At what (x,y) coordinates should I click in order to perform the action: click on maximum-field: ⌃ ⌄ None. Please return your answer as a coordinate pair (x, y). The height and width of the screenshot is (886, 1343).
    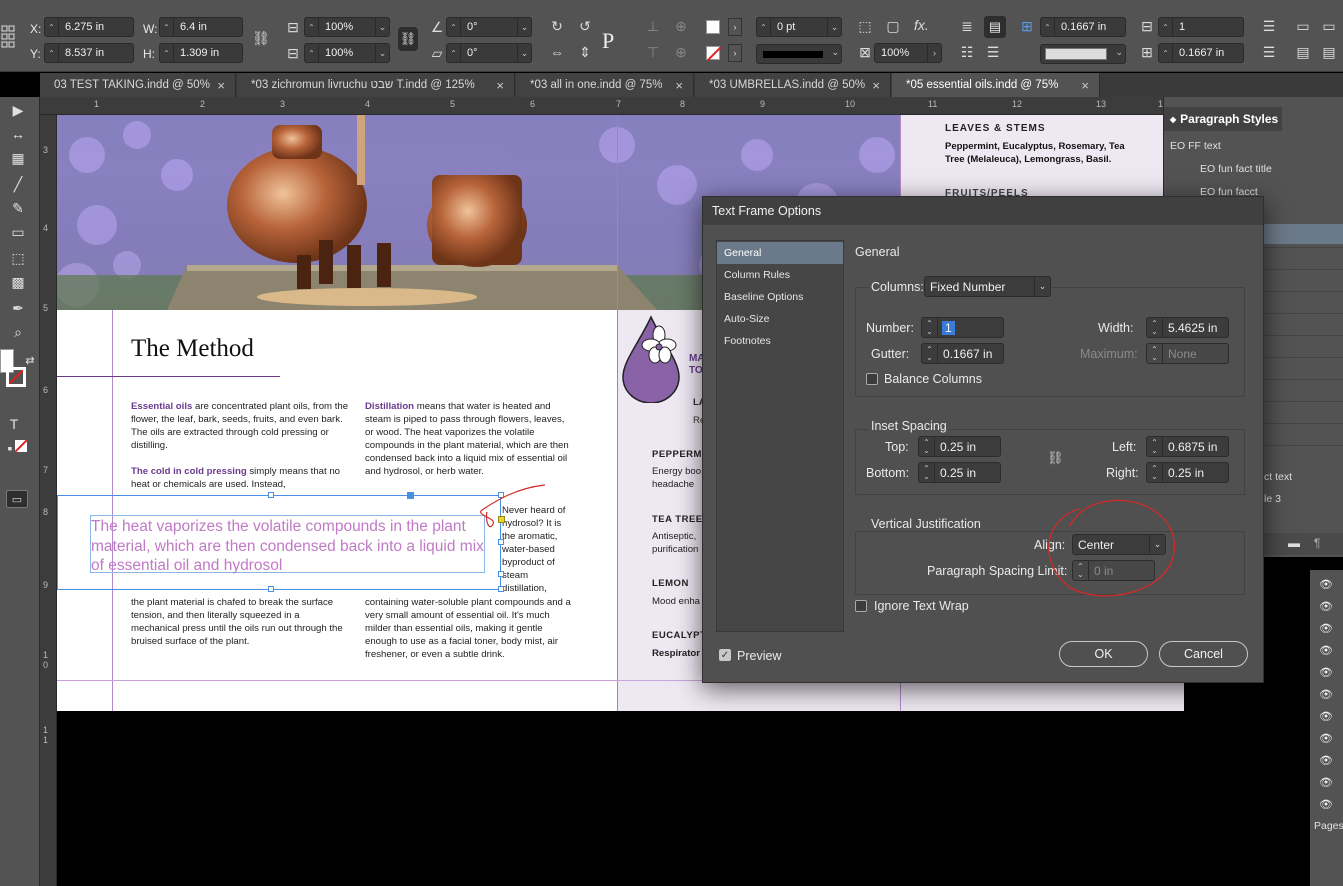
    Looking at the image, I should click on (1187, 353).